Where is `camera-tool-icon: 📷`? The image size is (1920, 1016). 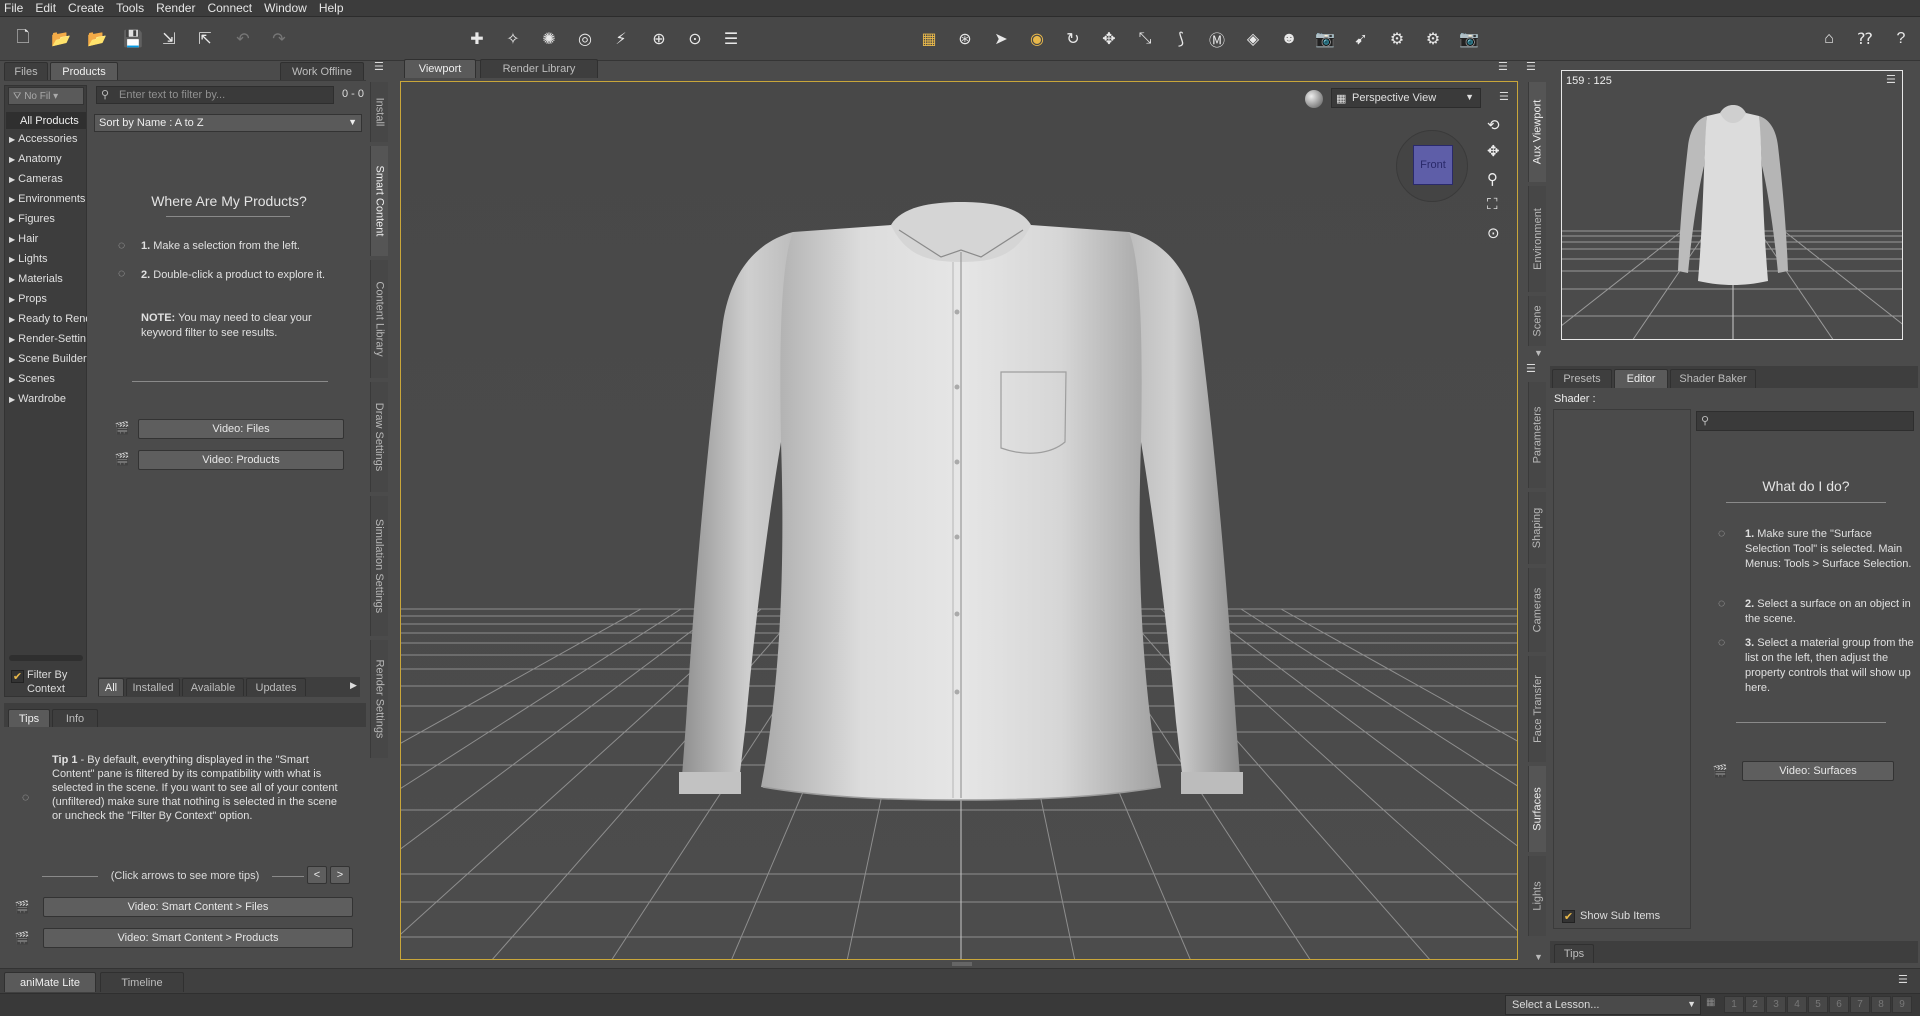
camera-tool-icon: 📷 is located at coordinates (1325, 39).